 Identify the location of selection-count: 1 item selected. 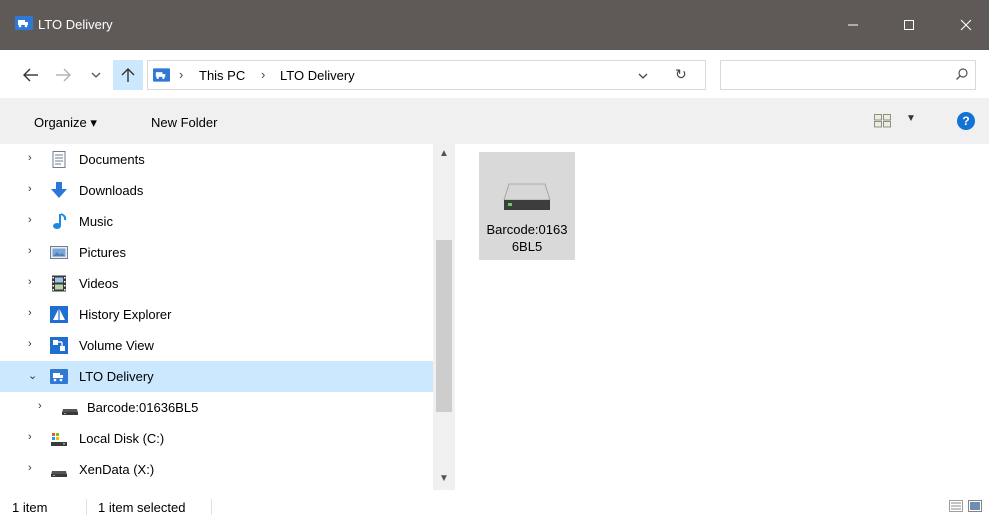
(142, 507).